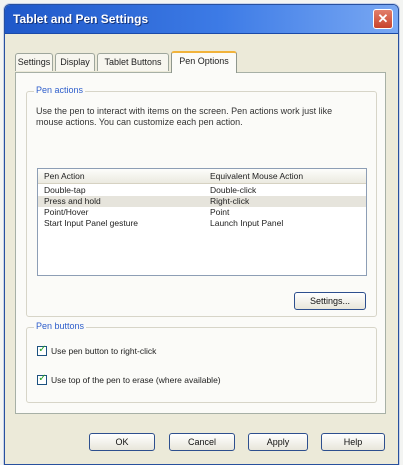 Image resolution: width=403 pixels, height=465 pixels. I want to click on close-button: ✕, so click(383, 19).